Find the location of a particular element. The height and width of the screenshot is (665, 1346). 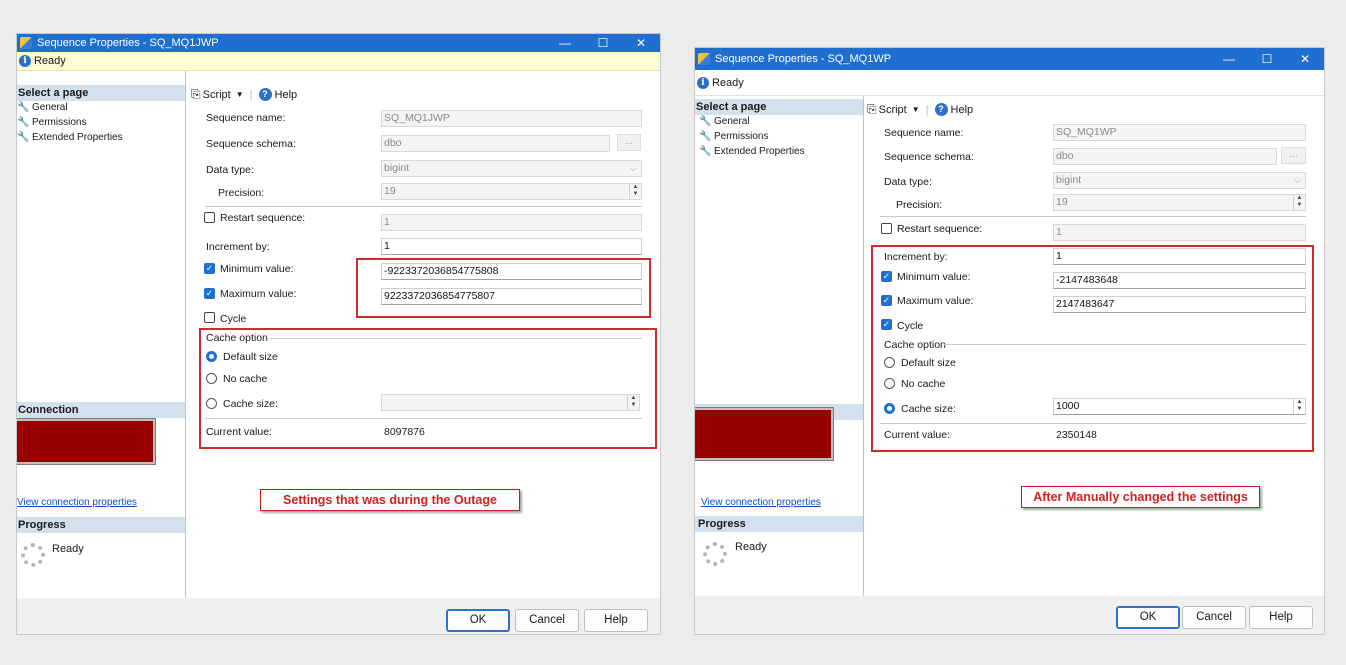

left-window-title: Sequence Properties - SQ_MQ1JWP is located at coordinates (128, 43).